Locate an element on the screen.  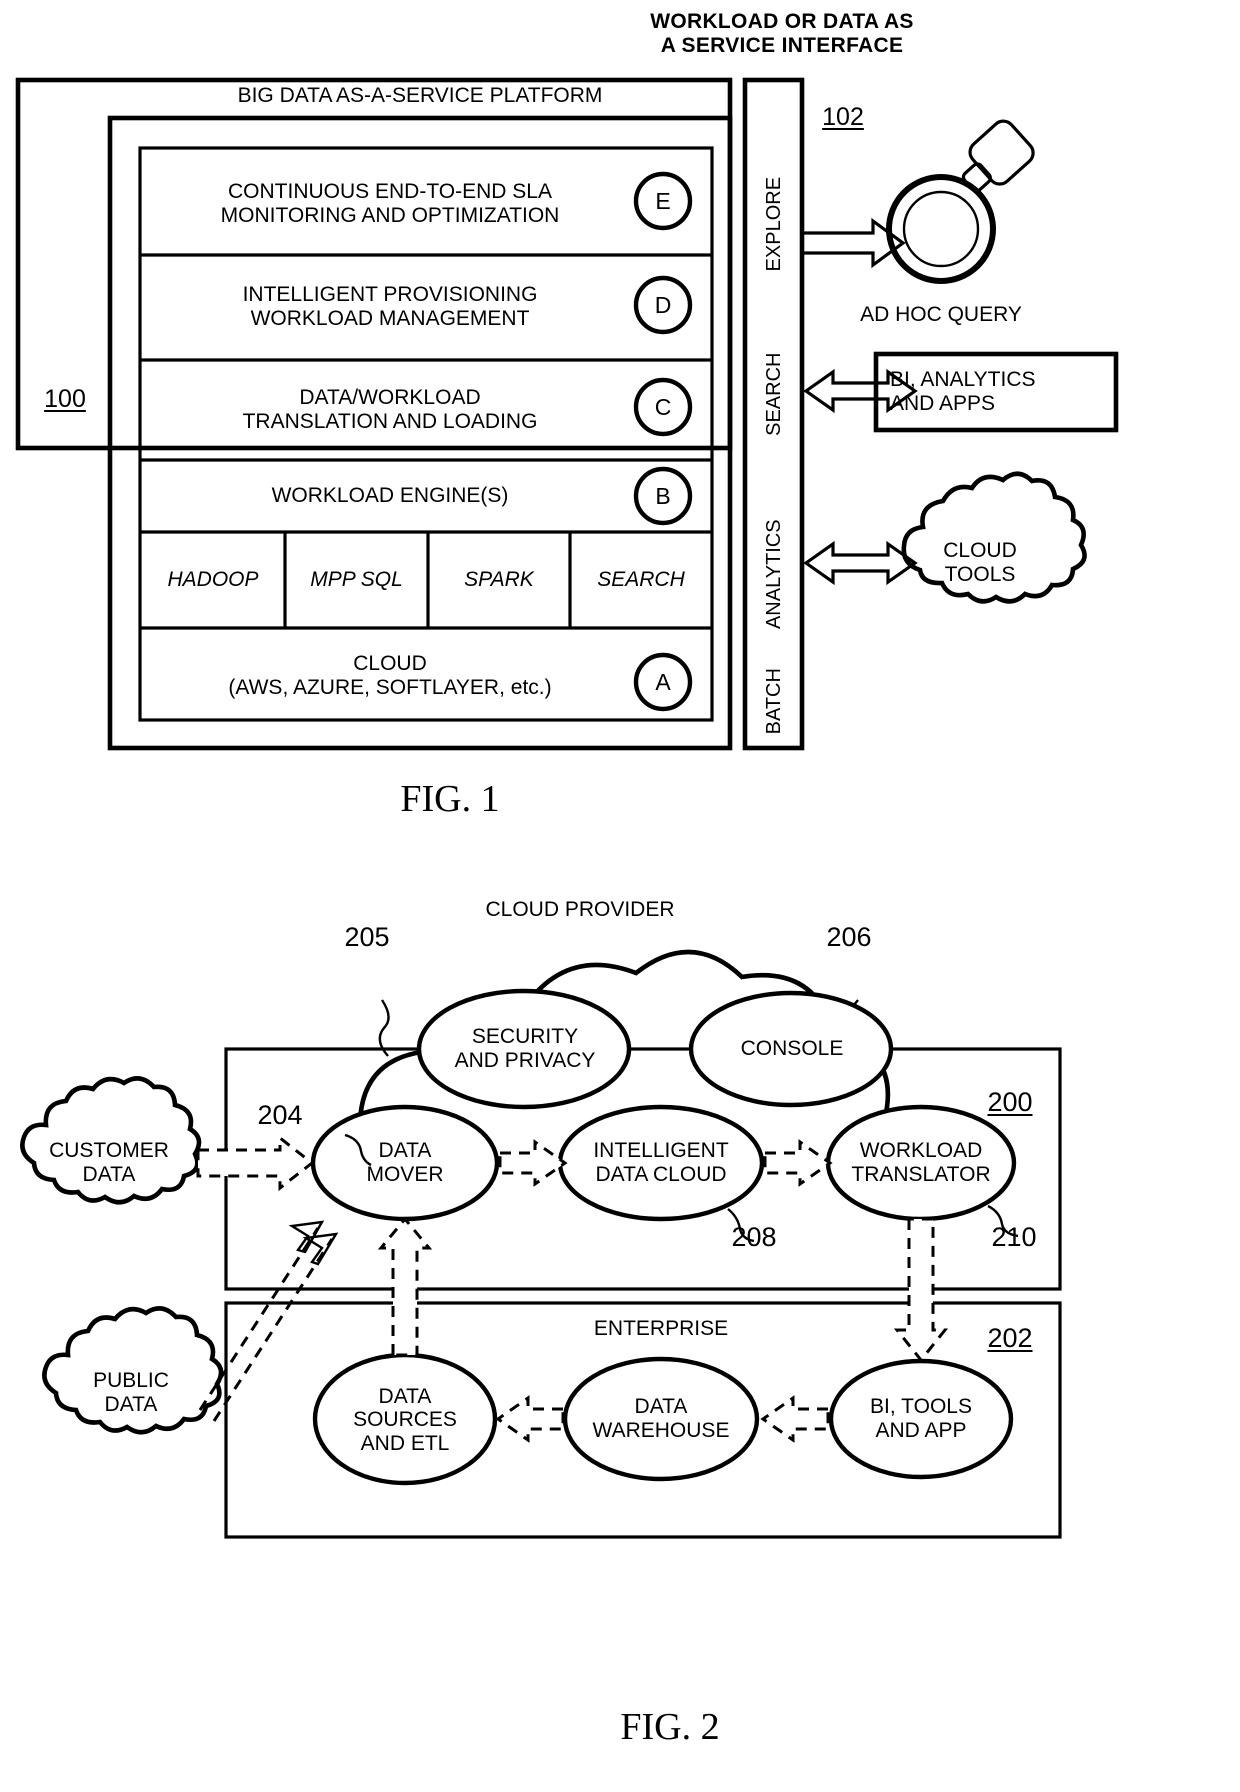
fig1-badge-e: E is located at coordinates (663, 201).